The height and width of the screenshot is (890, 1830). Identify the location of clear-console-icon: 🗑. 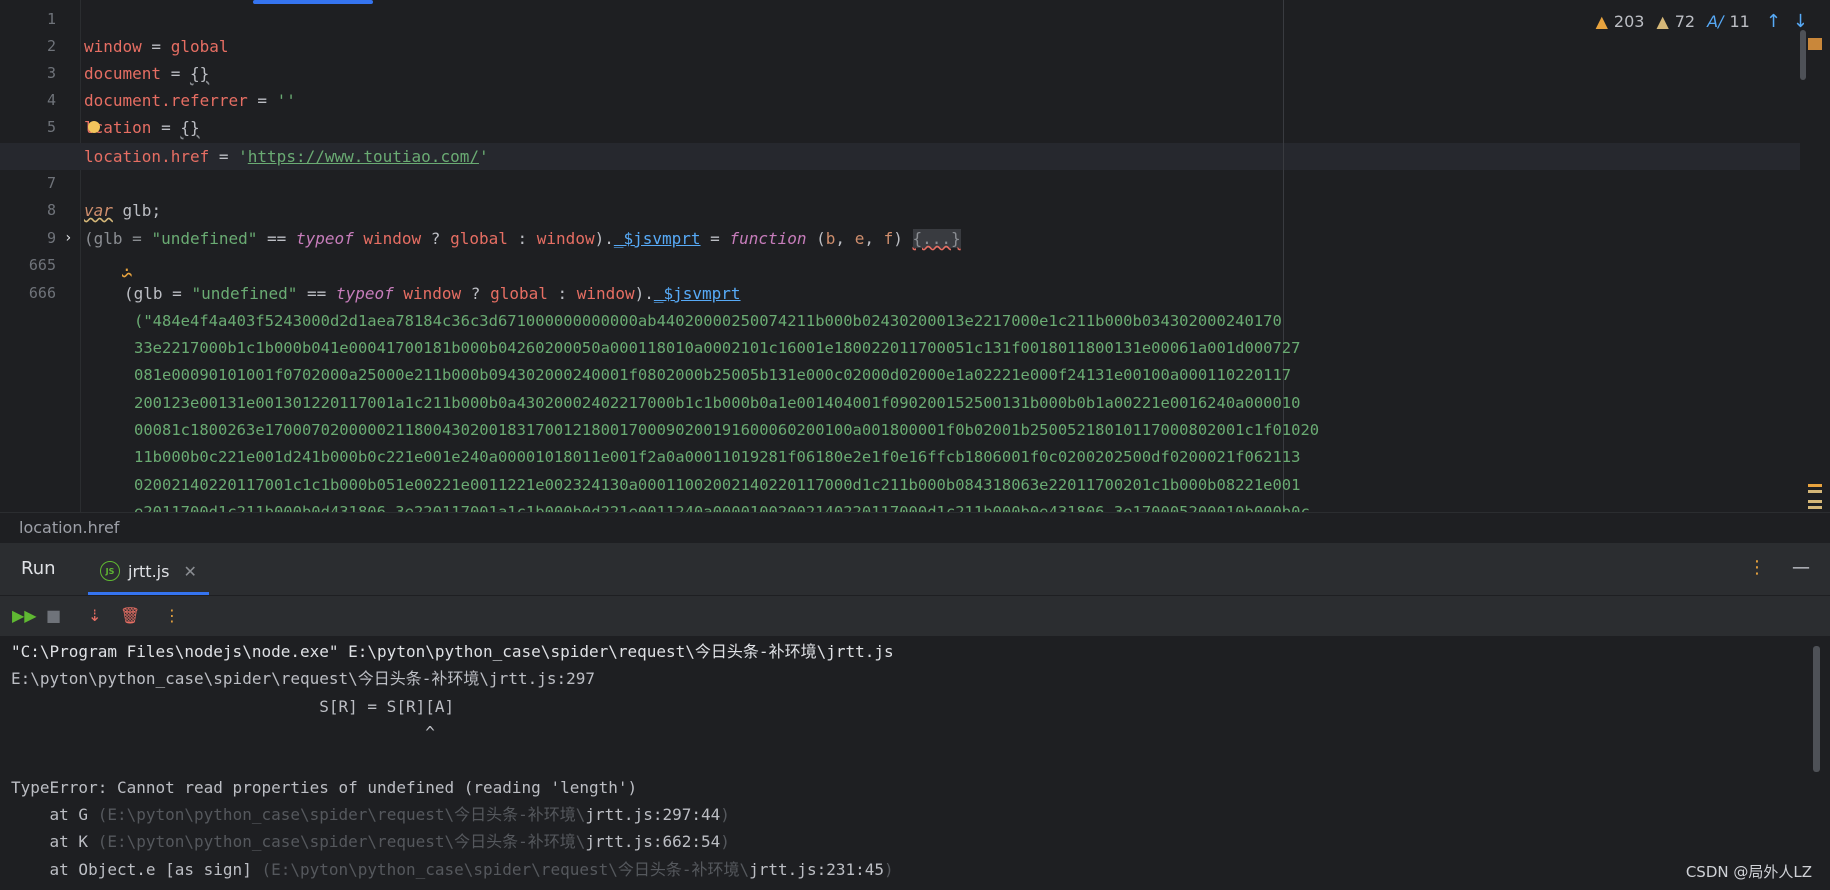
(130, 615).